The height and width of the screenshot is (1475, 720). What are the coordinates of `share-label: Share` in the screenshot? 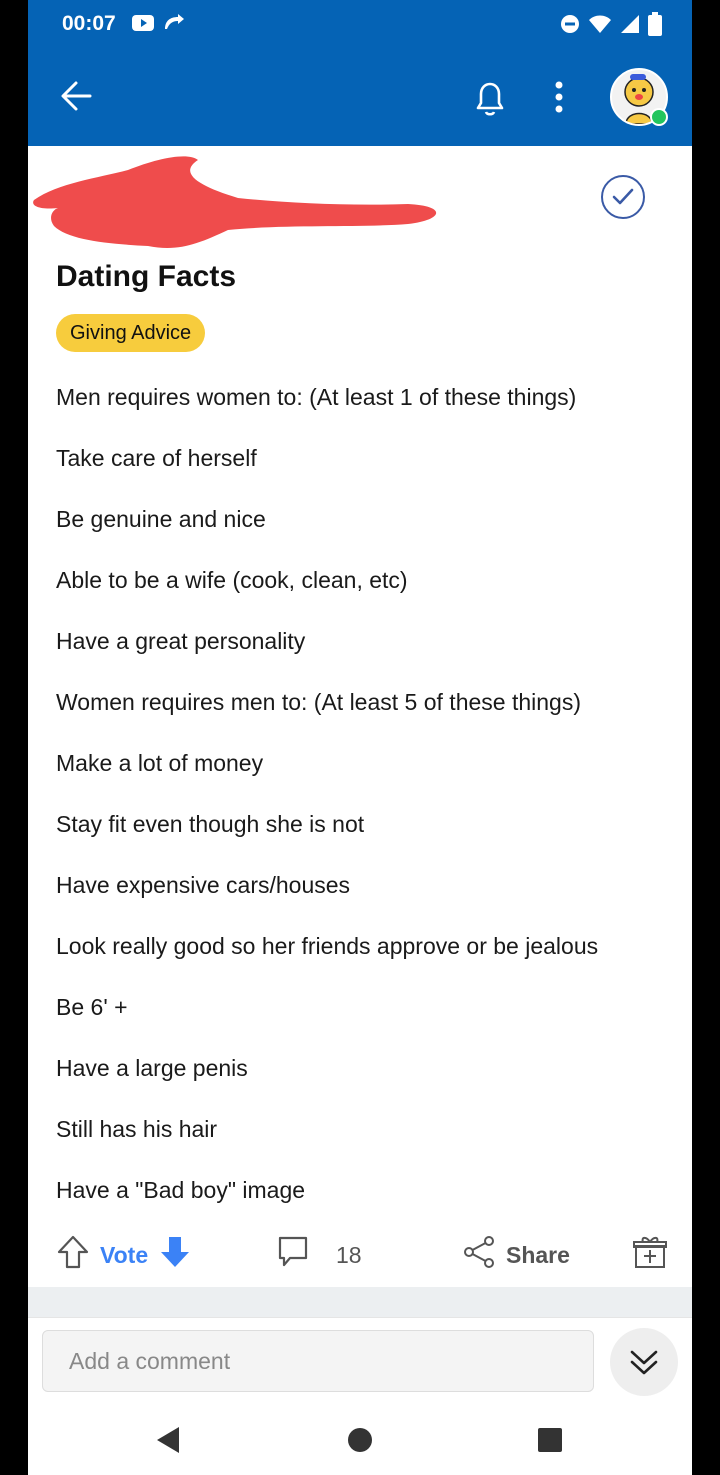 It's located at (538, 1255).